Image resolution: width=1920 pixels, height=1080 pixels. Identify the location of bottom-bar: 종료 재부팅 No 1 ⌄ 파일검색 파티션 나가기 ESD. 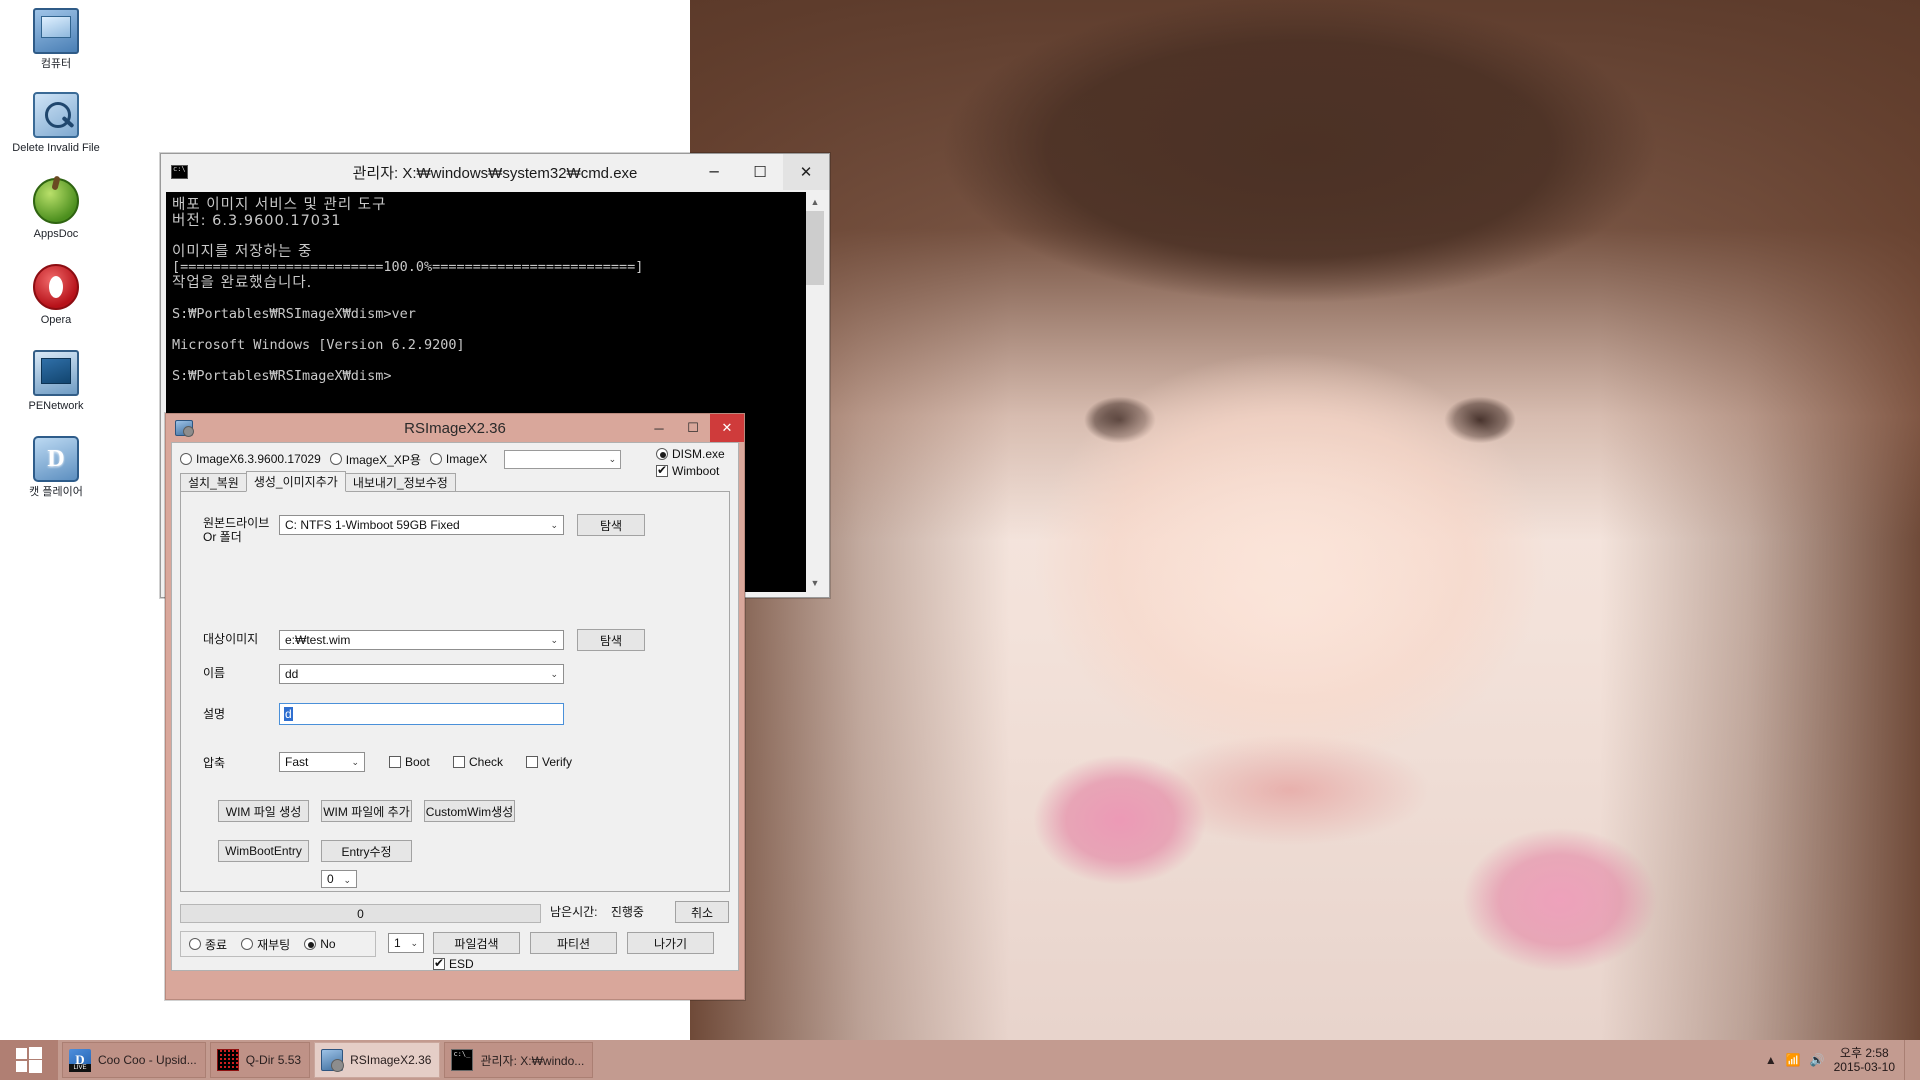
(455, 951).